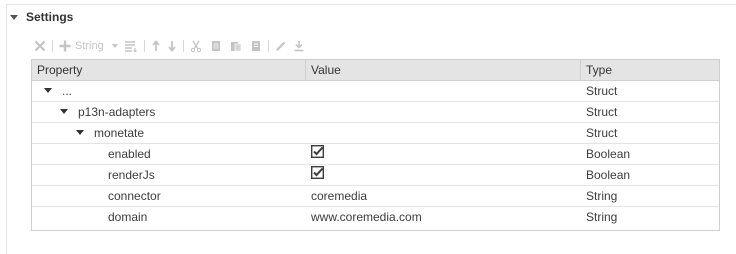 The height and width of the screenshot is (254, 736). I want to click on paste-icon, so click(236, 46).